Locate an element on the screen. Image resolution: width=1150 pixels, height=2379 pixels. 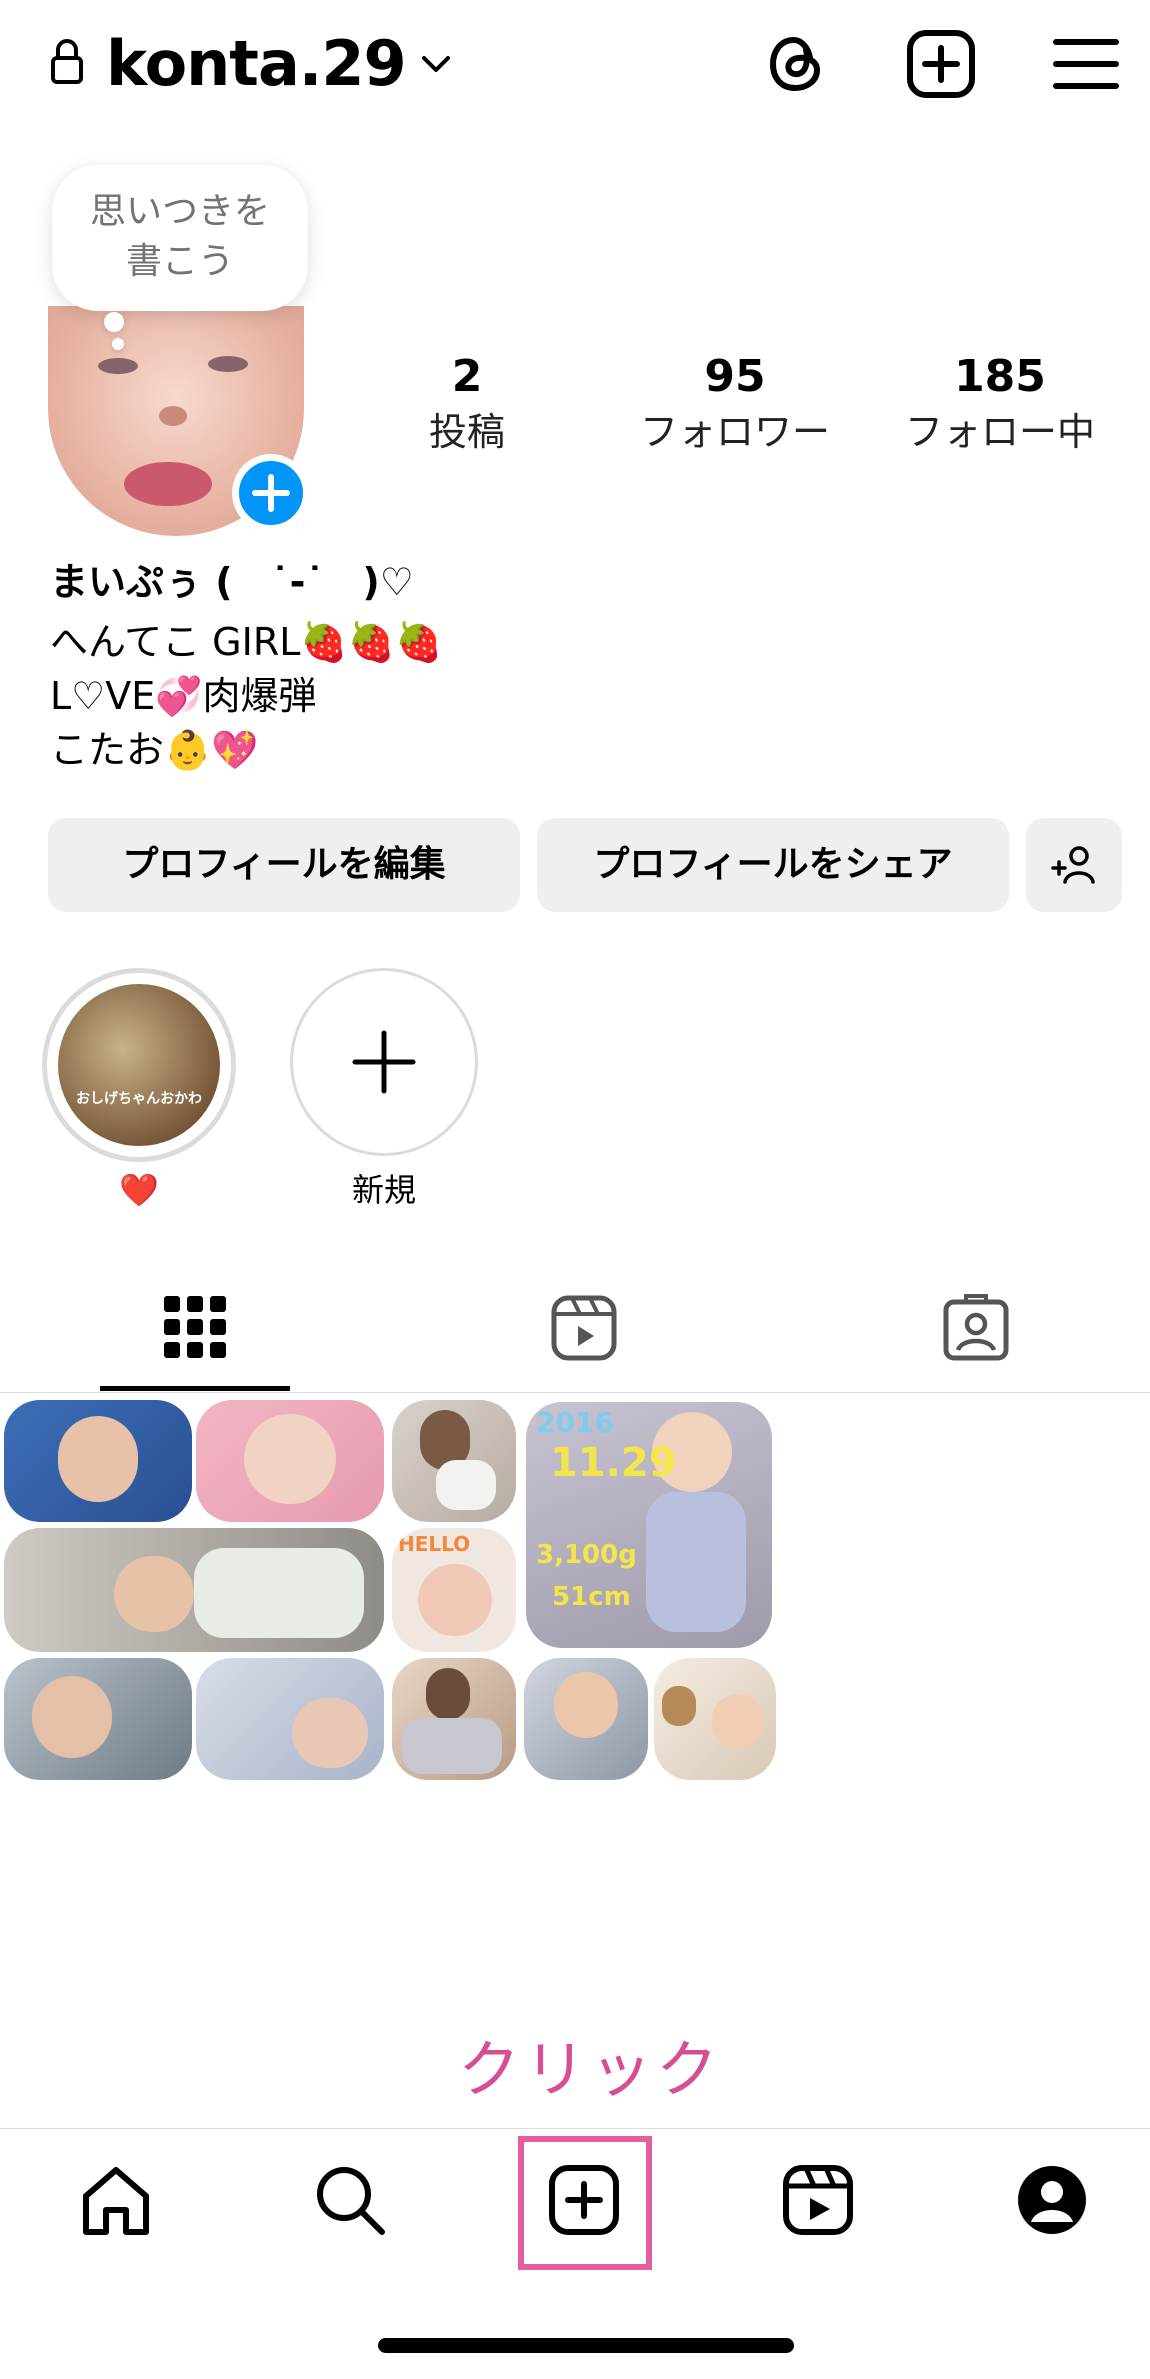
bubble-tail is located at coordinates (114, 322).